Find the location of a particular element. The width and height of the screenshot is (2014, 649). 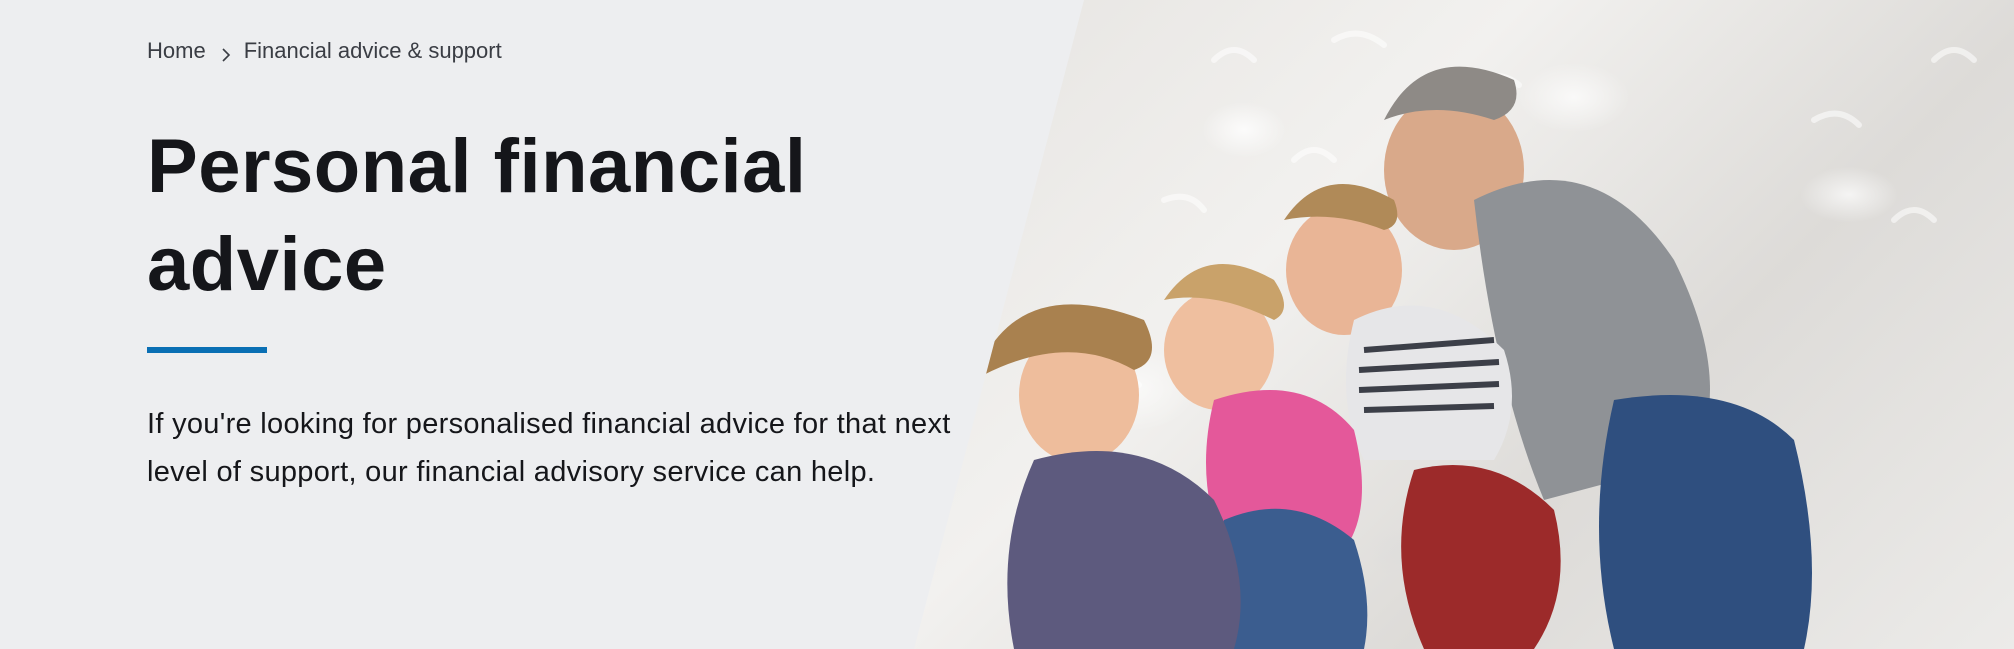

breadcrumb: Home Financial advice & support is located at coordinates (324, 51).